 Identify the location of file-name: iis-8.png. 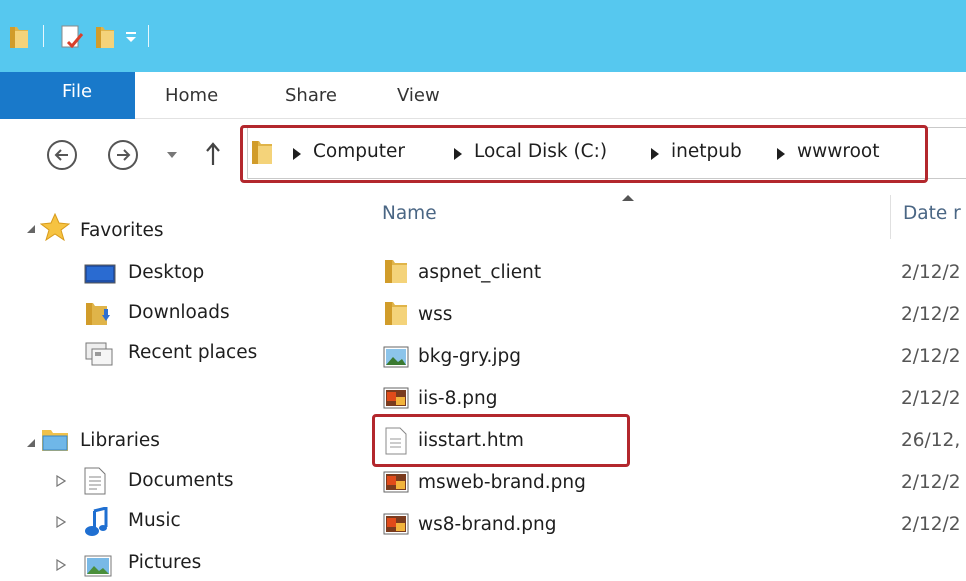
(457, 398).